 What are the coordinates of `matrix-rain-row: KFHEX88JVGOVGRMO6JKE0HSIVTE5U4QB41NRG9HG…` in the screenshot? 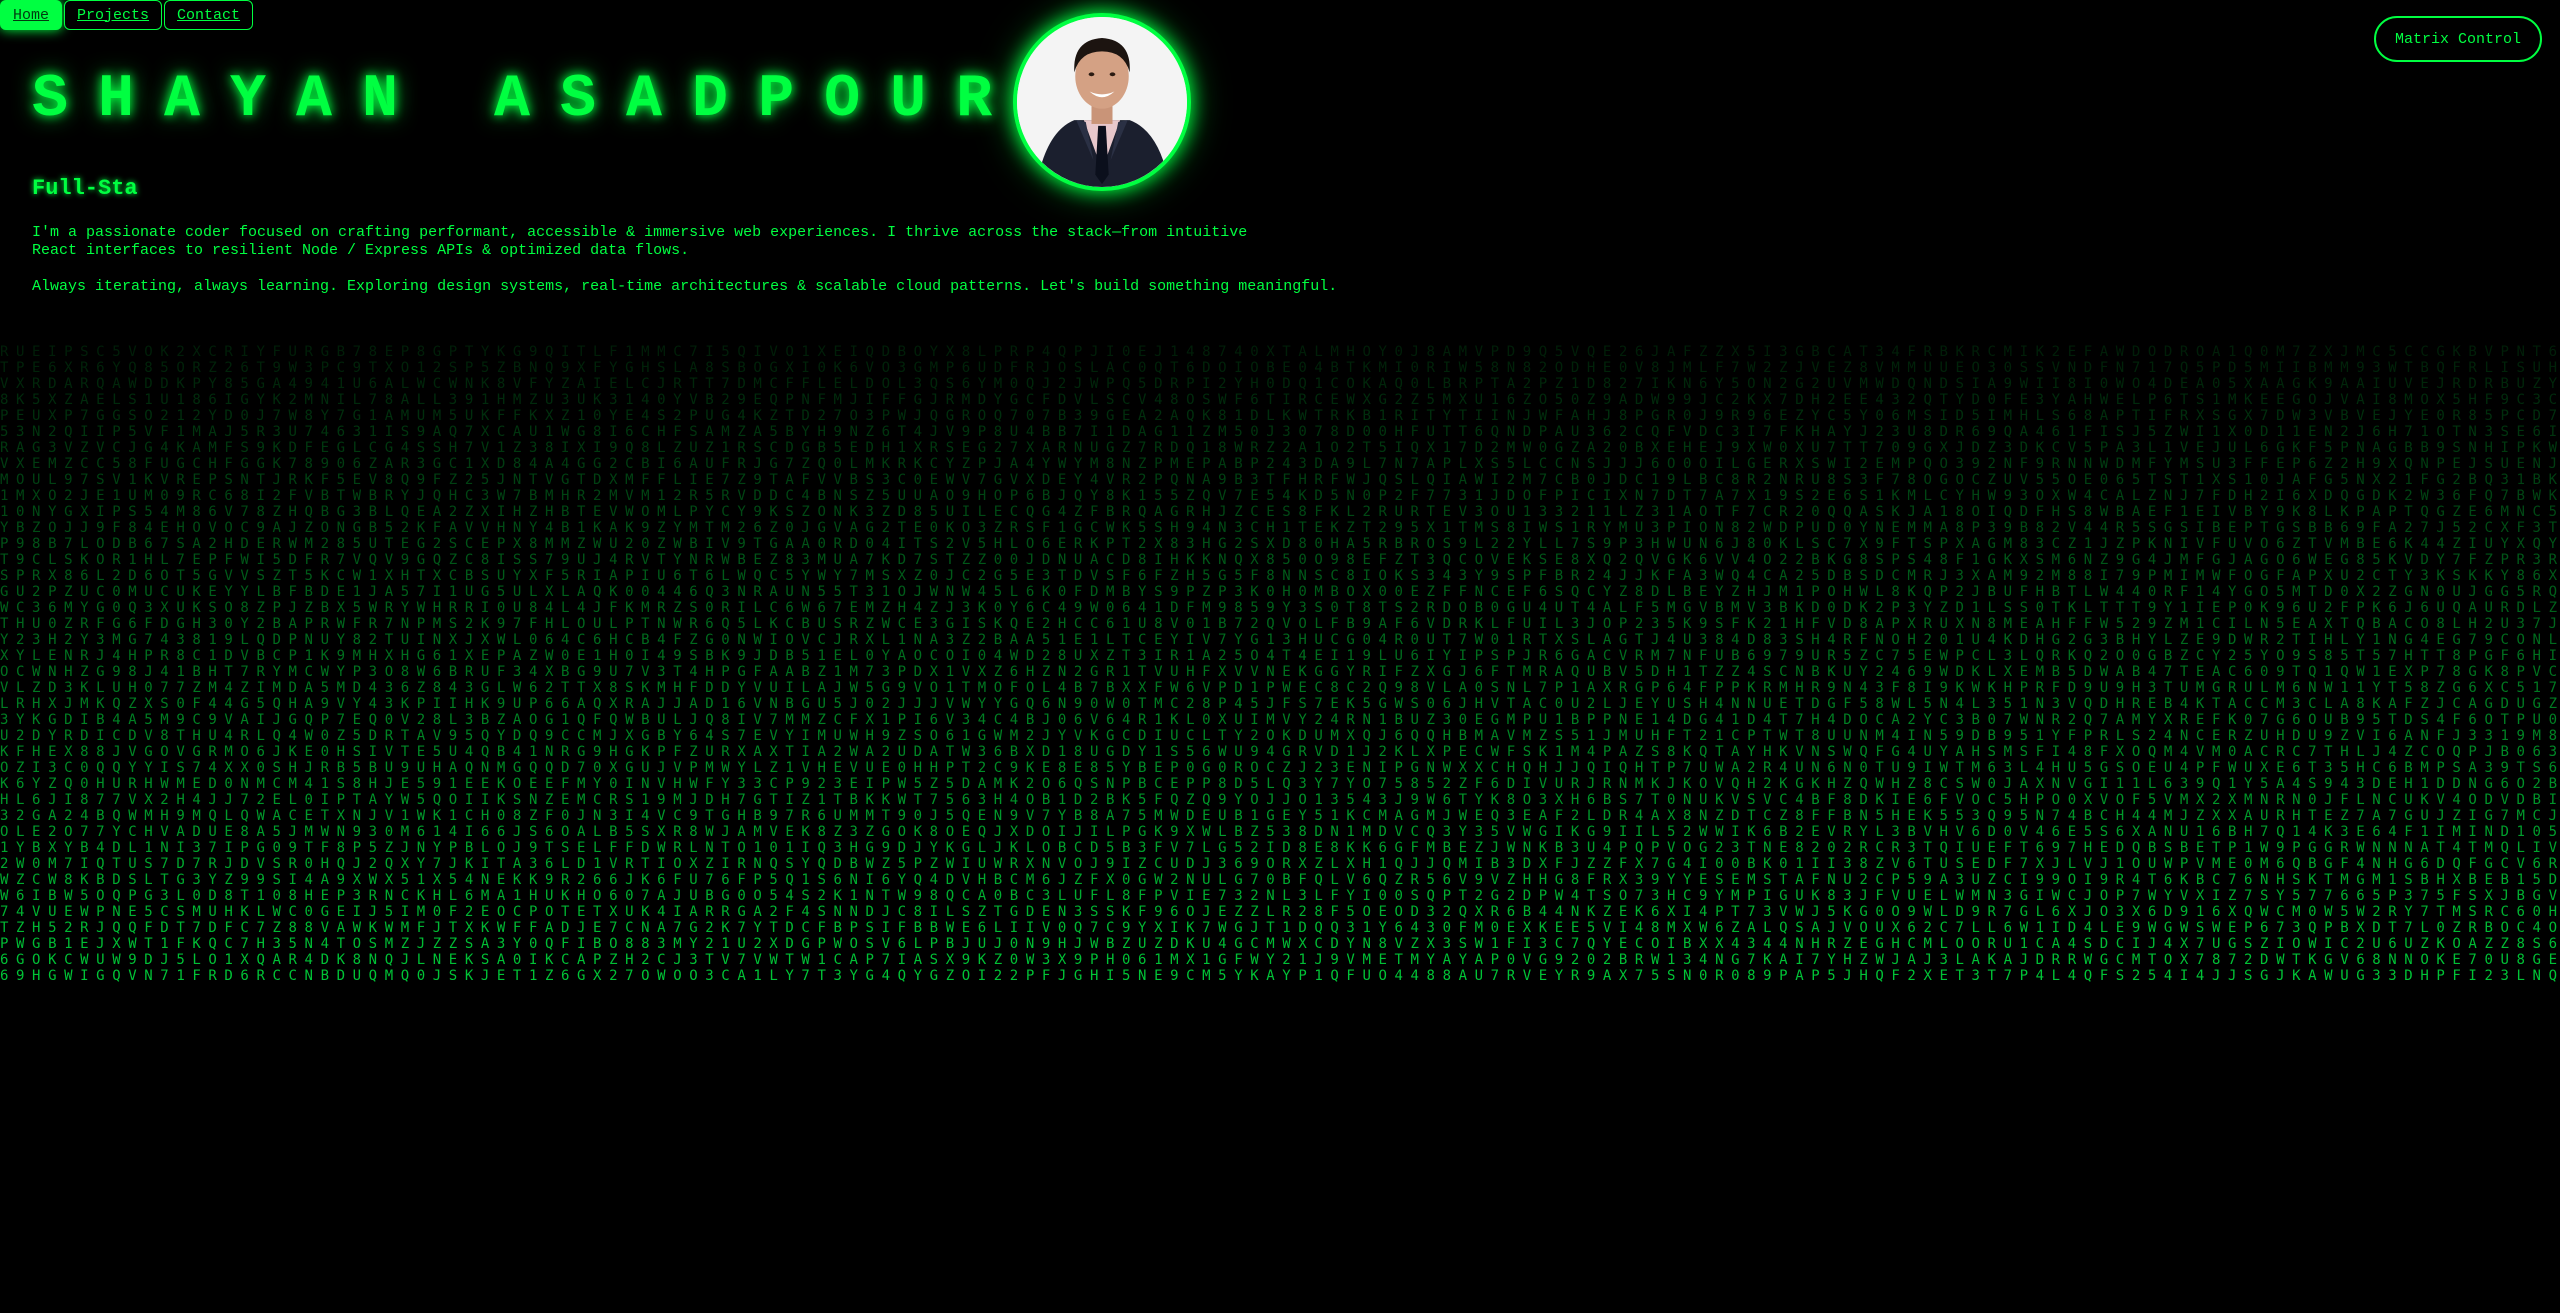 It's located at (1280, 752).